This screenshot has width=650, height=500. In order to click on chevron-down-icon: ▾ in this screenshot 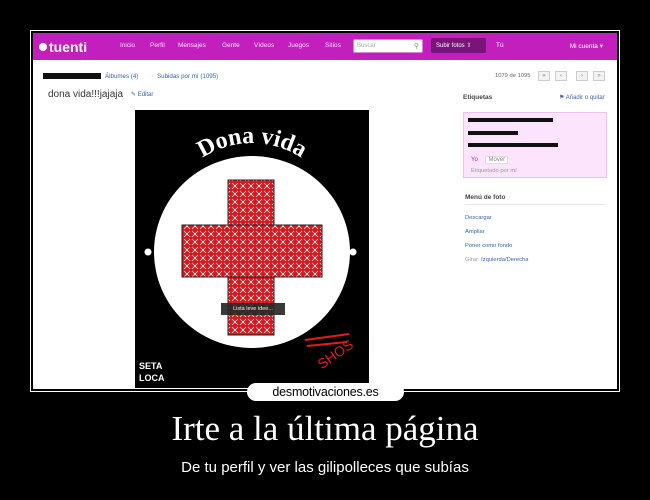, I will do `click(601, 46)`.